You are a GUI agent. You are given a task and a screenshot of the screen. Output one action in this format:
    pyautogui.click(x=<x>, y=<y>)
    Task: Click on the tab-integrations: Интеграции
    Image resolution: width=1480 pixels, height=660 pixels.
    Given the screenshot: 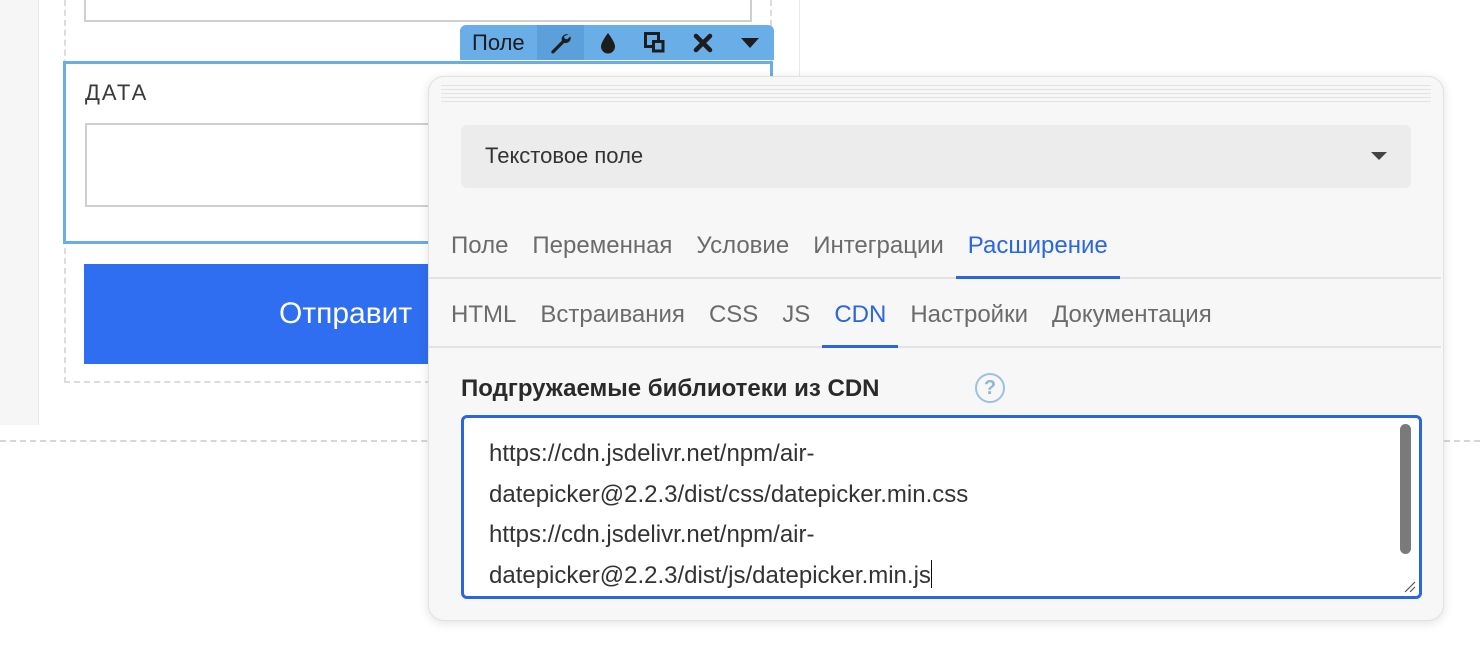 What is the action you would take?
    pyautogui.click(x=878, y=248)
    